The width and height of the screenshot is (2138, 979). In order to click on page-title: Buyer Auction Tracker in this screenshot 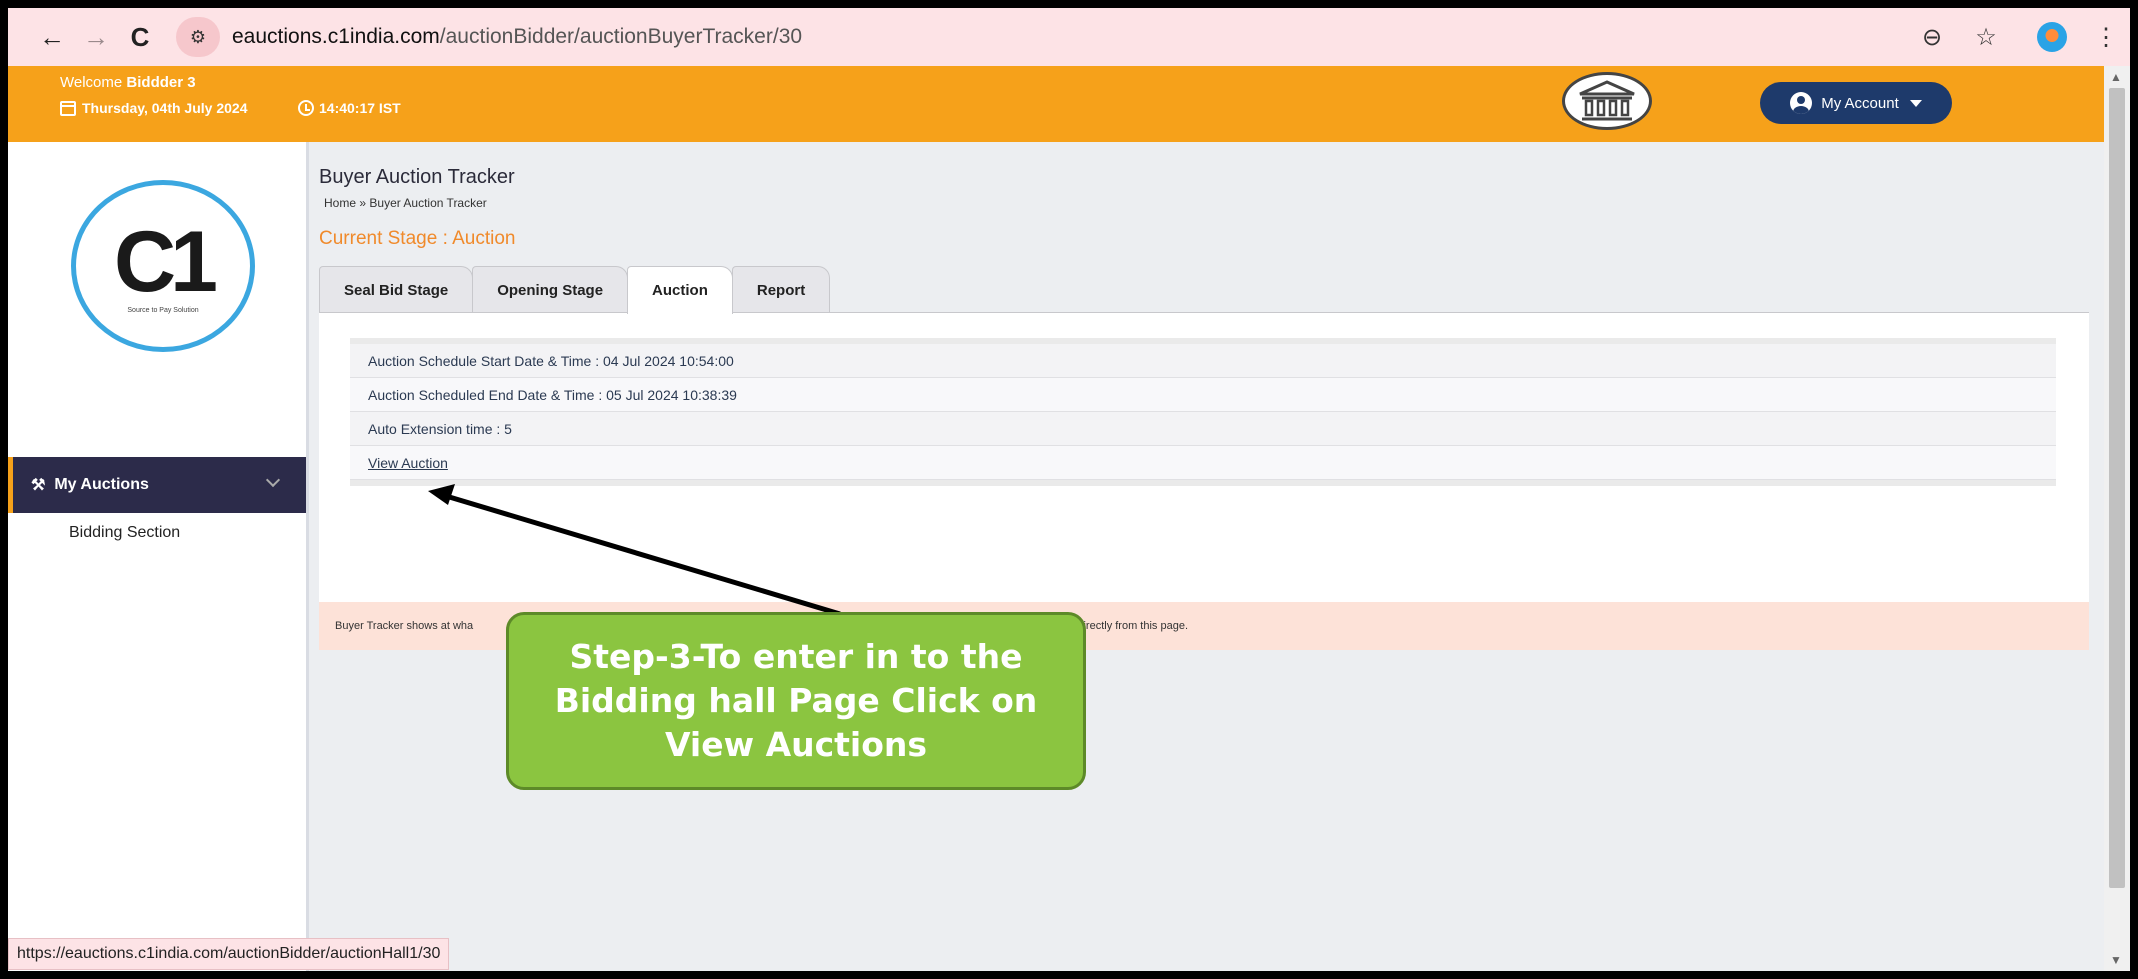, I will do `click(417, 177)`.